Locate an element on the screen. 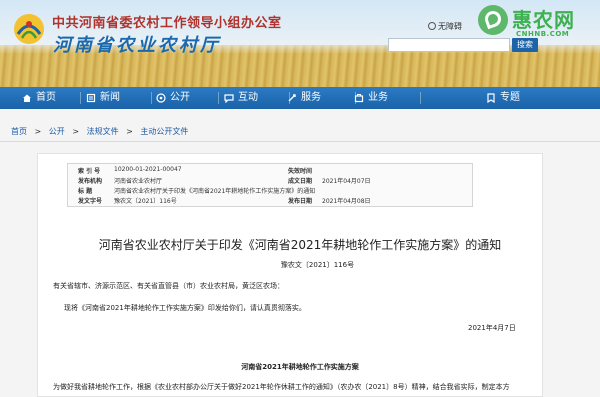 The width and height of the screenshot is (600, 397). accessibility-icon is located at coordinates (432, 26).